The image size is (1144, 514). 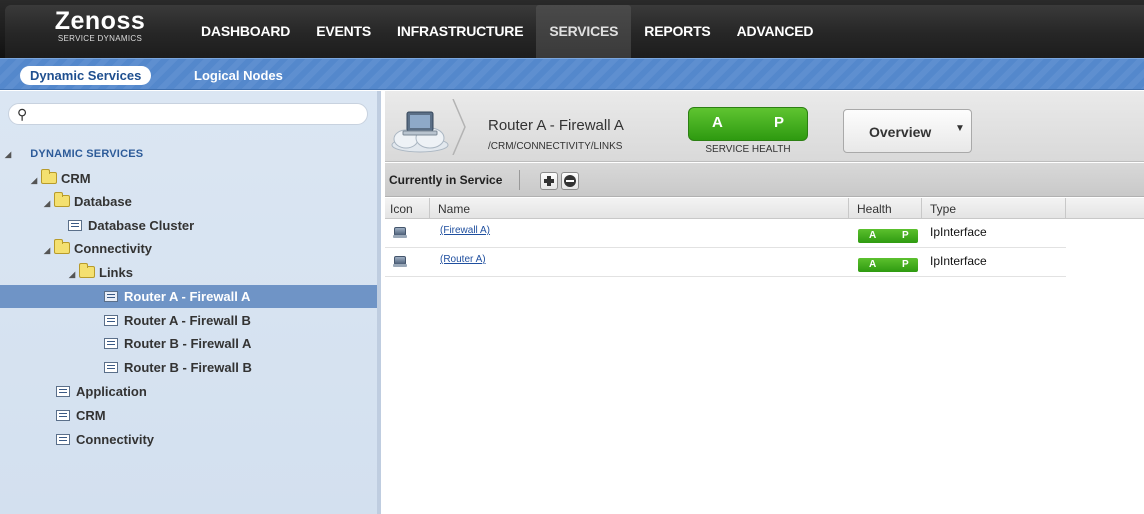 What do you see at coordinates (960, 128) in the screenshot?
I see `chevron-down-icon: ▼` at bounding box center [960, 128].